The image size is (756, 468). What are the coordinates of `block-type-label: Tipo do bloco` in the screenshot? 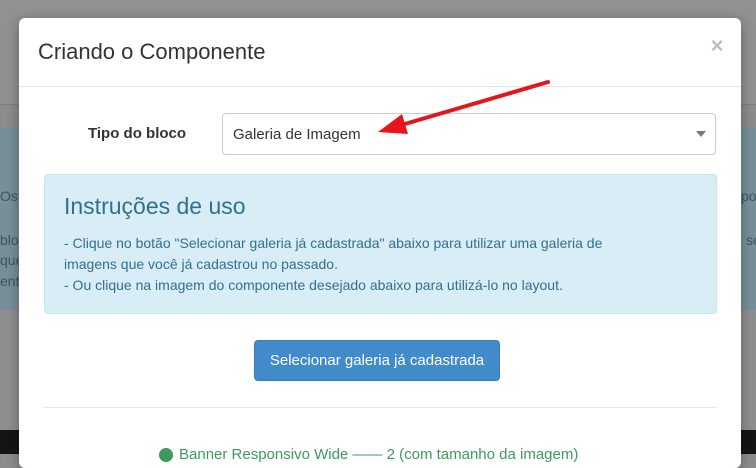 It's located at (137, 133).